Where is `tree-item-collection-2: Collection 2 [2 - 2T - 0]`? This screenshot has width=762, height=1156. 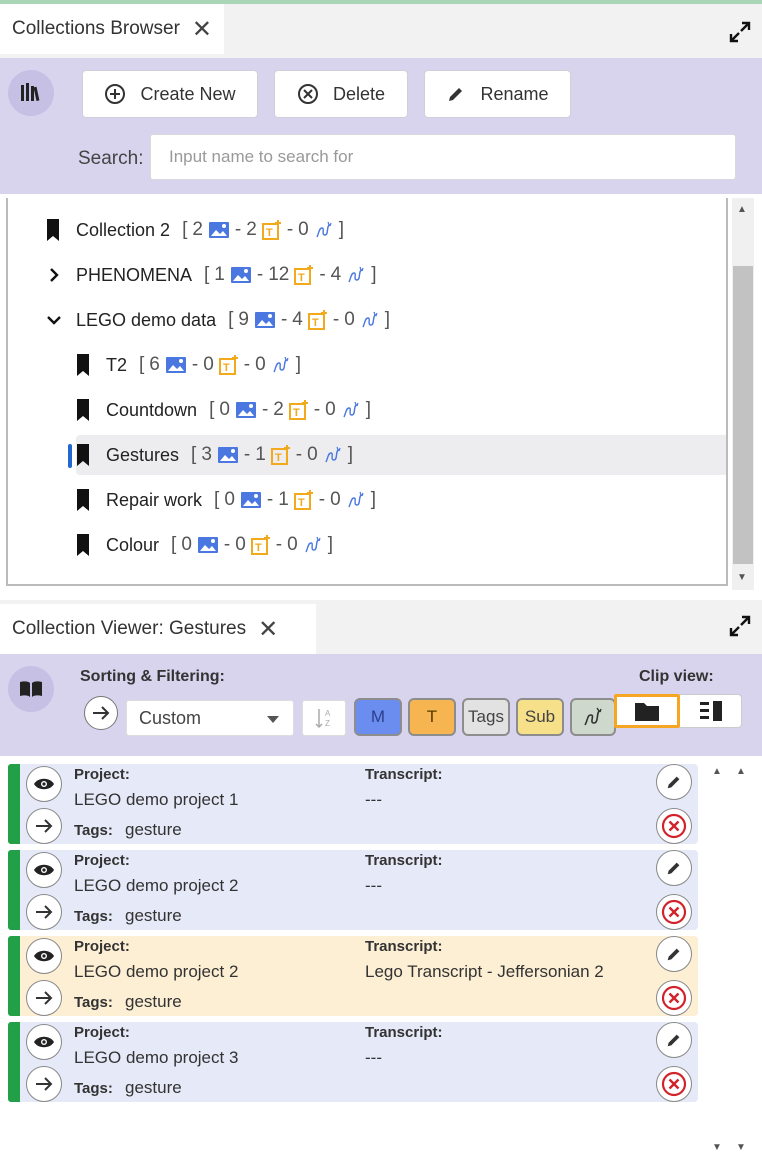
tree-item-collection-2: Collection 2 [2 - 2T - 0] is located at coordinates (195, 230).